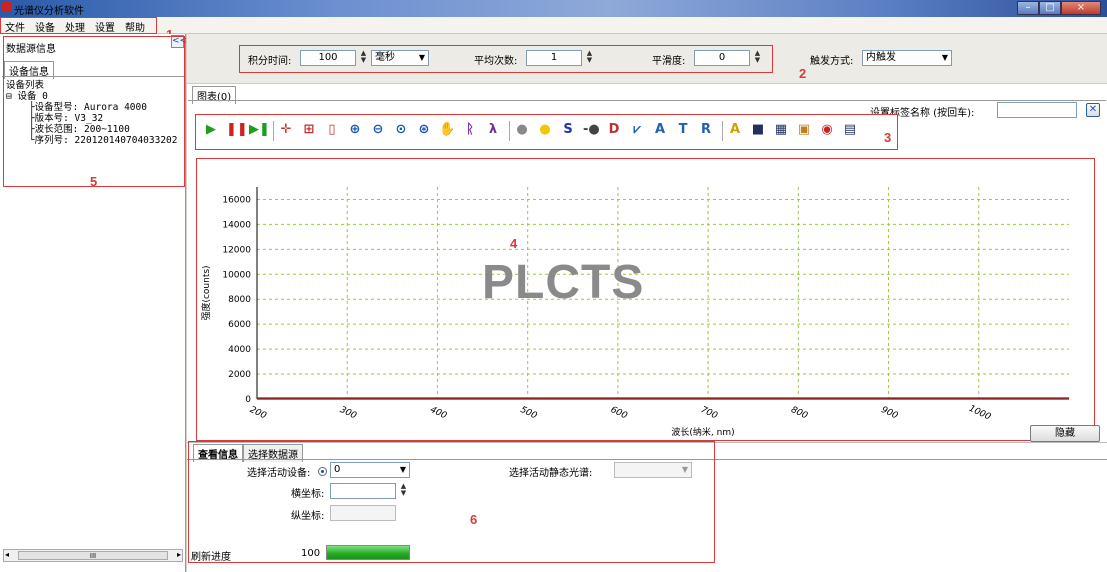 This screenshot has width=1107, height=572. Describe the element at coordinates (214, 95) in the screenshot. I see `tab-chart: 图表(0)` at that location.